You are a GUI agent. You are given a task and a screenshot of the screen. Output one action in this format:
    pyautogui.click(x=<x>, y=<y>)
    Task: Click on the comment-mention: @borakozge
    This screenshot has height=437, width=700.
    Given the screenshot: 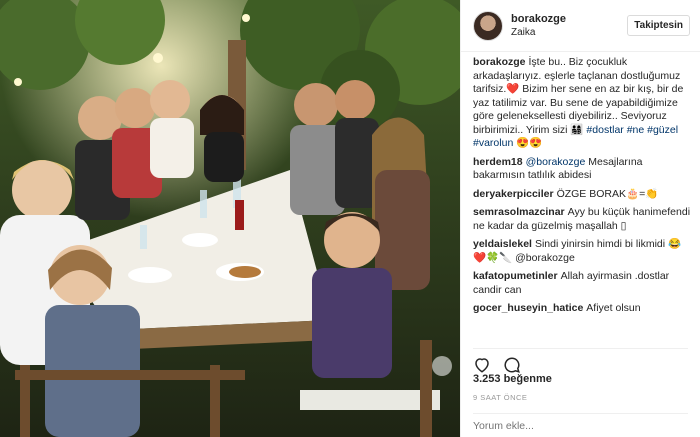 What is the action you would take?
    pyautogui.click(x=556, y=162)
    